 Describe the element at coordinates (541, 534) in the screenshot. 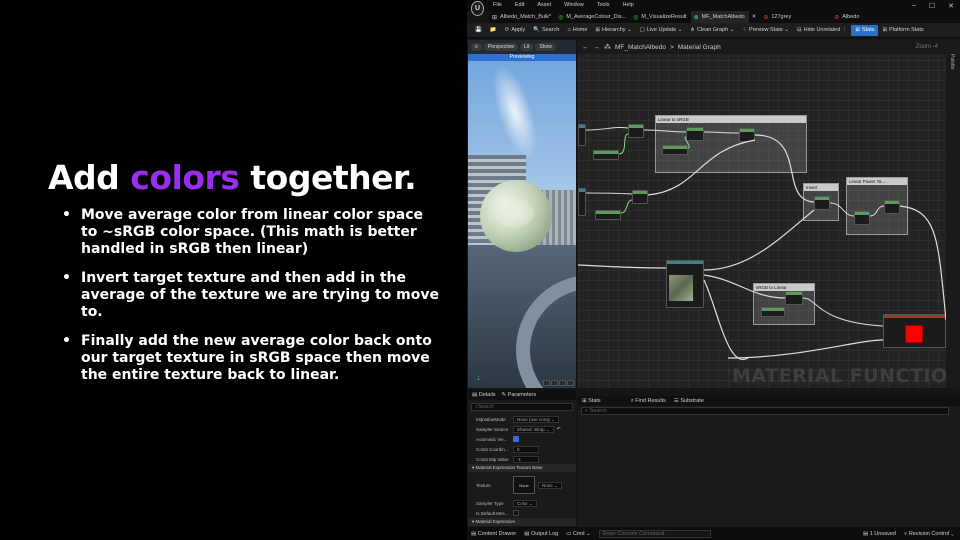

I see `output-log-button: ▤ Output Log` at that location.